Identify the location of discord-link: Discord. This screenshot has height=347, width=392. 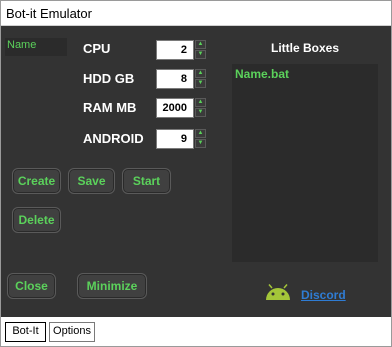
(323, 295).